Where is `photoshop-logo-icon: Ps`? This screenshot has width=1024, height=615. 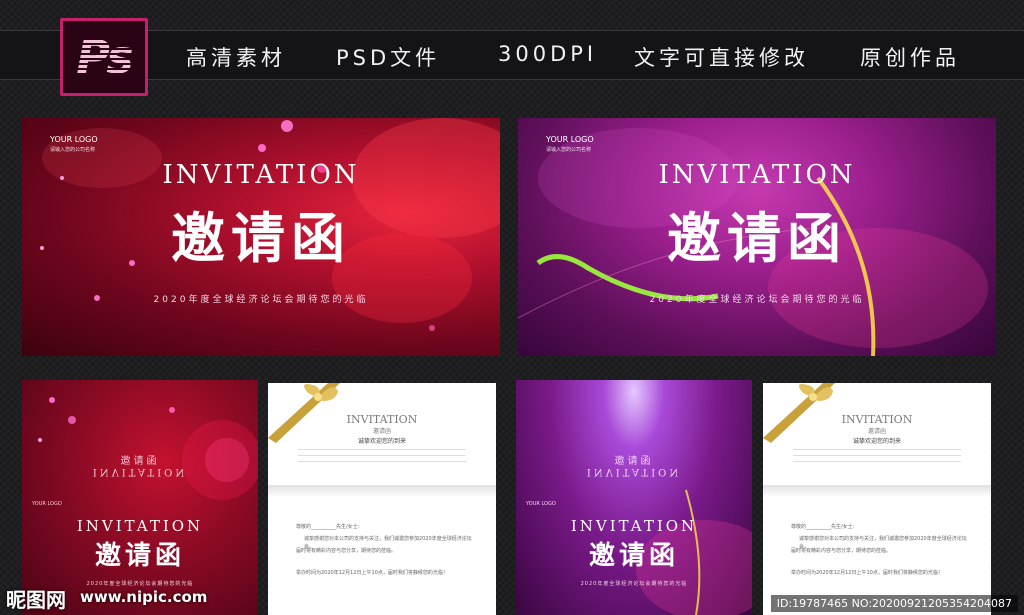
photoshop-logo-icon: Ps is located at coordinates (104, 57).